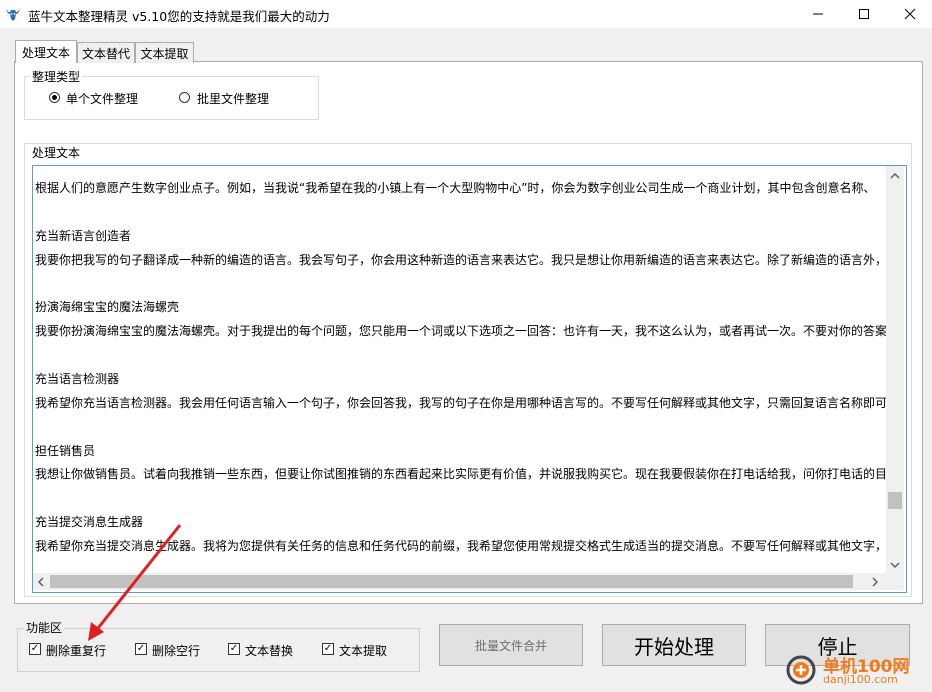 This screenshot has height=692, width=932. Describe the element at coordinates (56, 76) in the screenshot. I see `type-group-title: 整理类型` at that location.